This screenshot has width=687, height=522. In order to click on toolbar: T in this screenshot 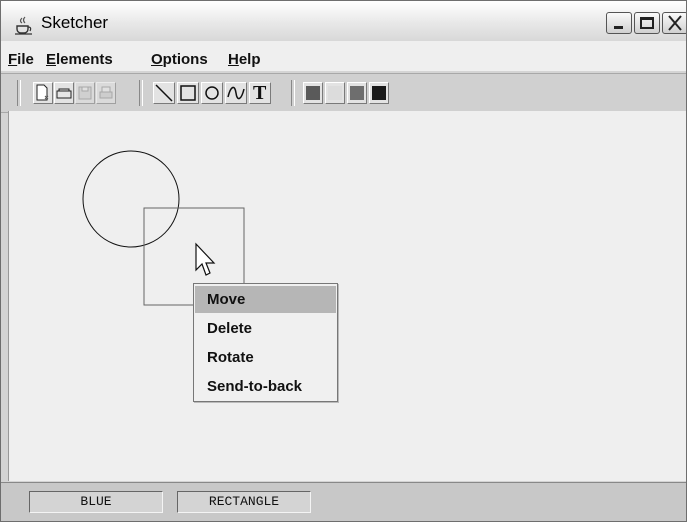, I will do `click(343, 93)`.